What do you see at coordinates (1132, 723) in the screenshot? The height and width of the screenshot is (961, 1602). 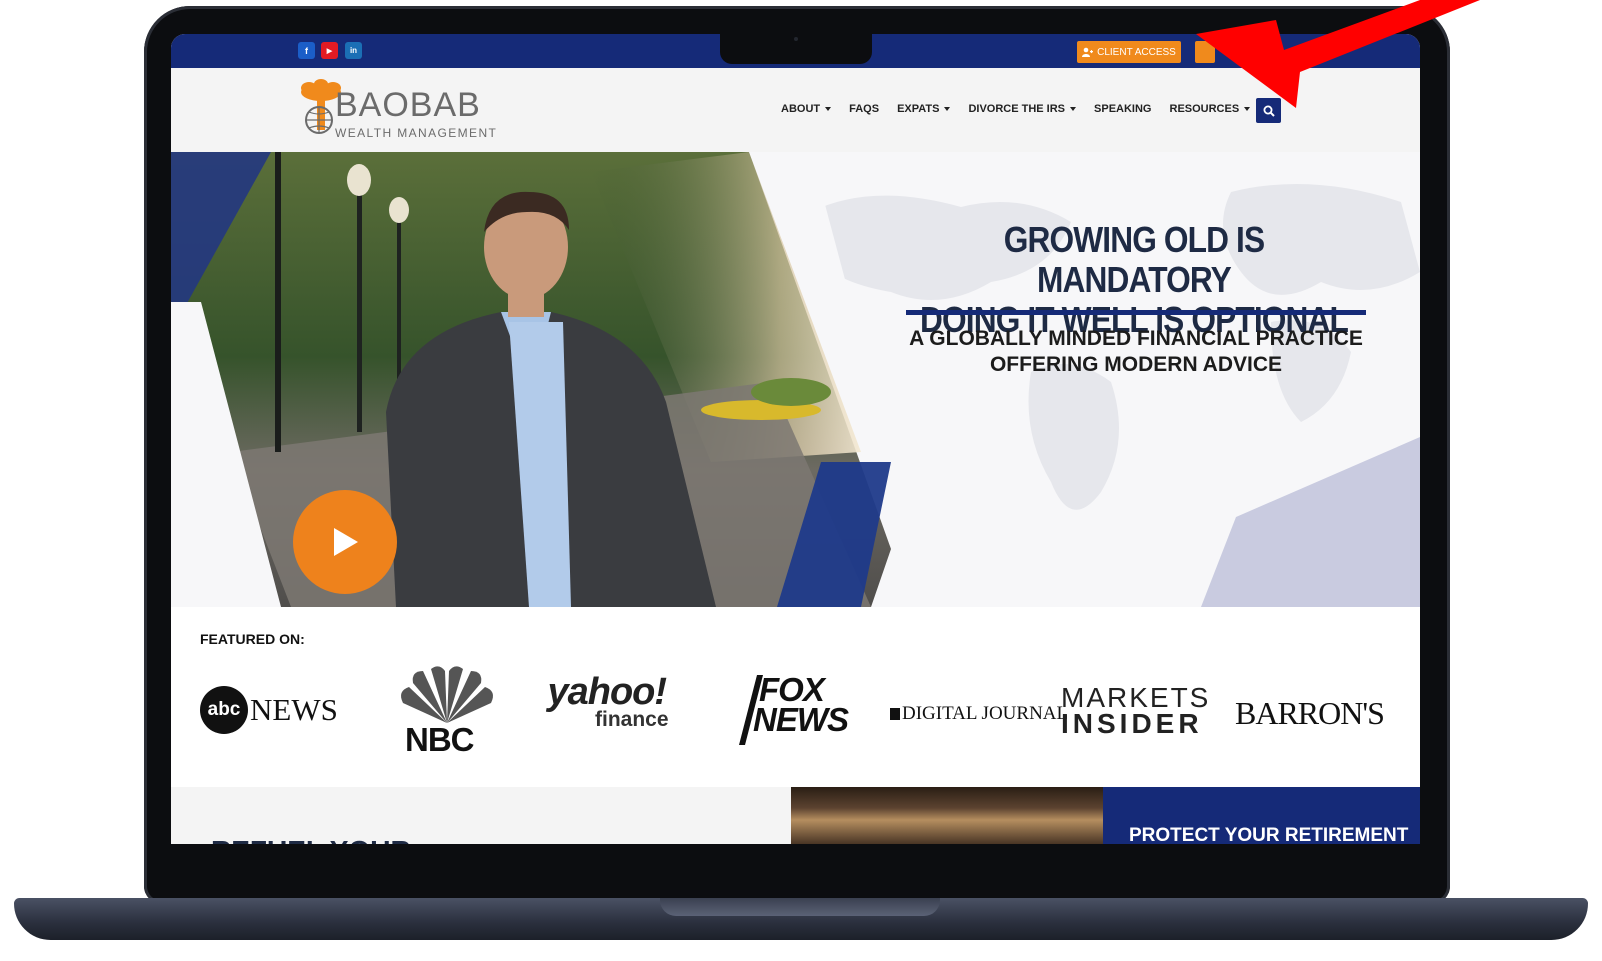 I see `insider-text: INSIDER` at bounding box center [1132, 723].